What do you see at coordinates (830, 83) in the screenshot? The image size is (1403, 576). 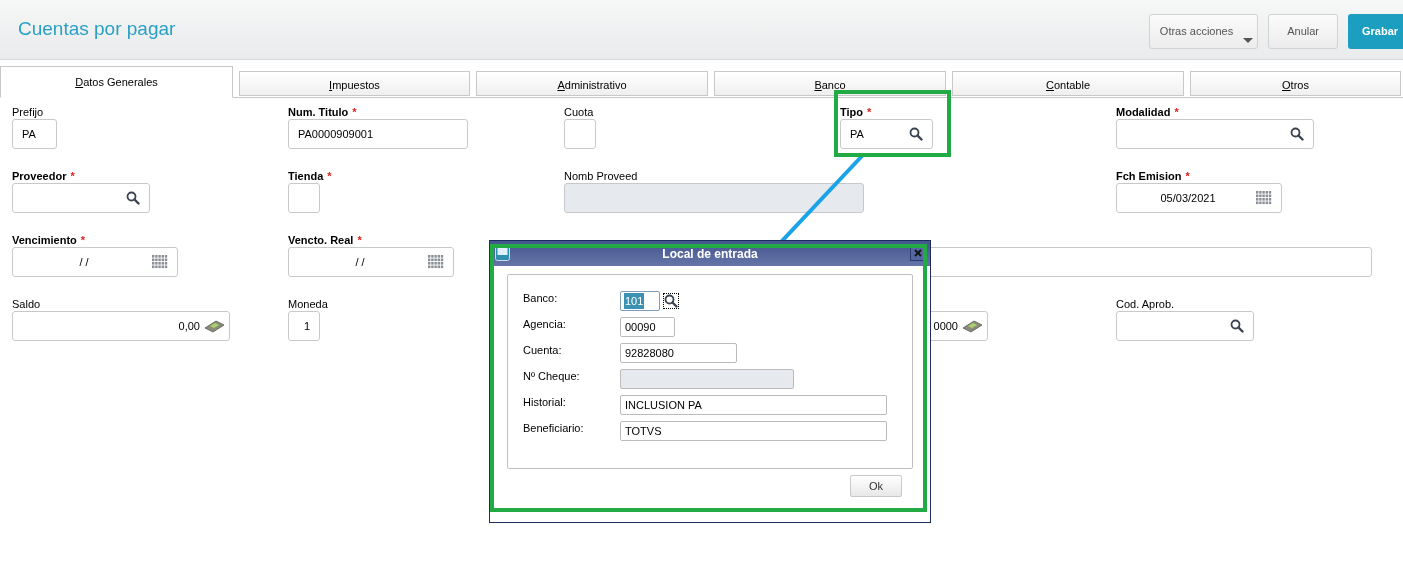 I see `tab: Banco` at bounding box center [830, 83].